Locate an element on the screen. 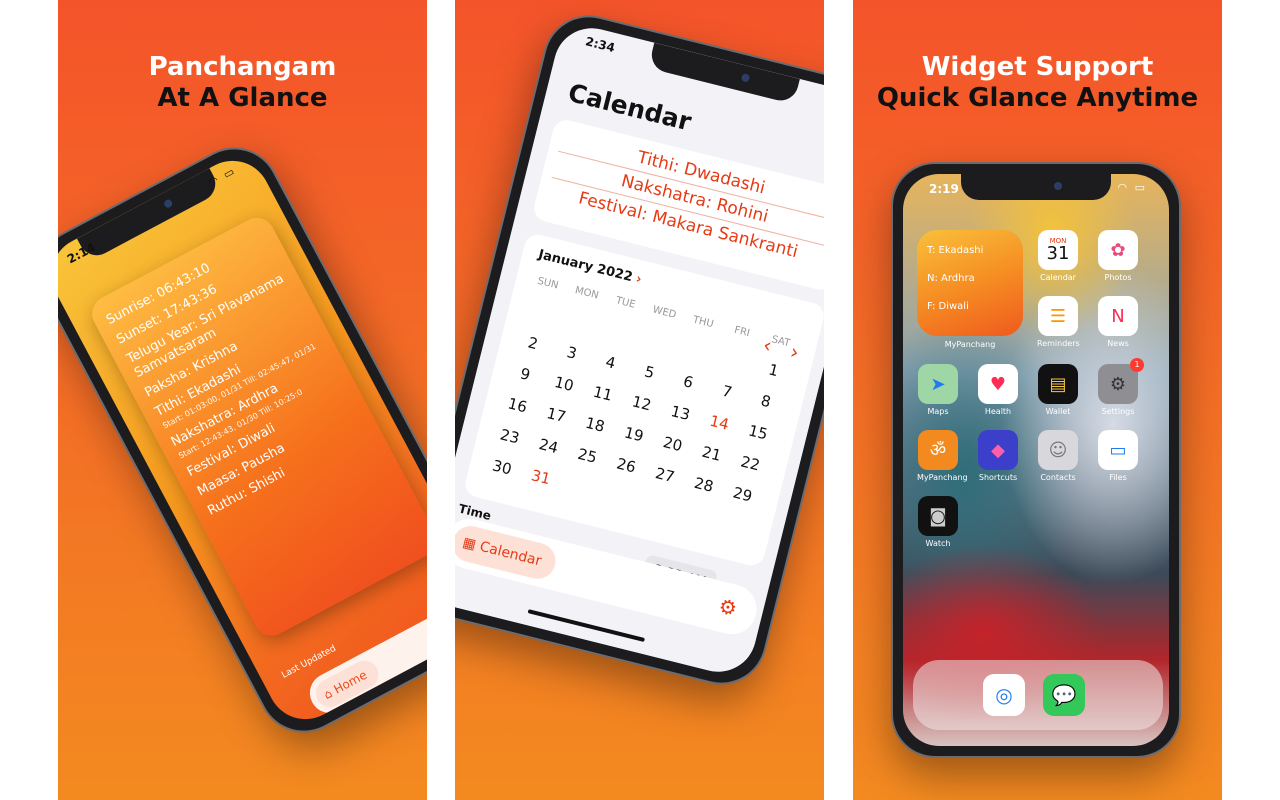 The height and width of the screenshot is (800, 1280). app-label: Wallet is located at coordinates (1058, 411).